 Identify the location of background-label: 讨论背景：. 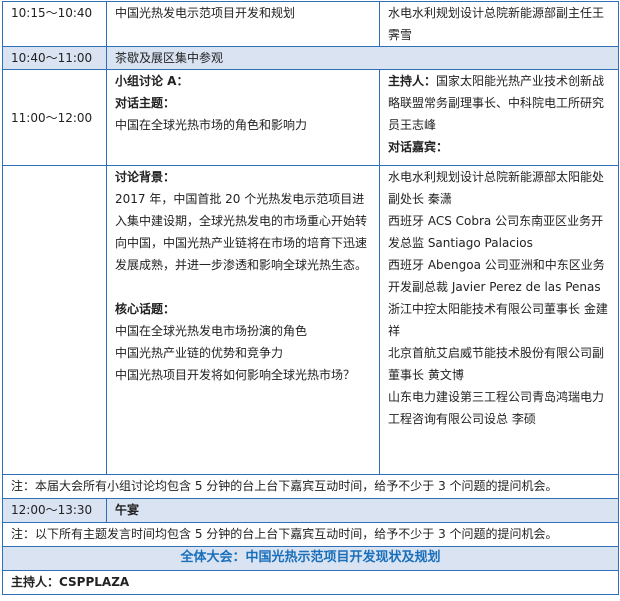
(145, 177).